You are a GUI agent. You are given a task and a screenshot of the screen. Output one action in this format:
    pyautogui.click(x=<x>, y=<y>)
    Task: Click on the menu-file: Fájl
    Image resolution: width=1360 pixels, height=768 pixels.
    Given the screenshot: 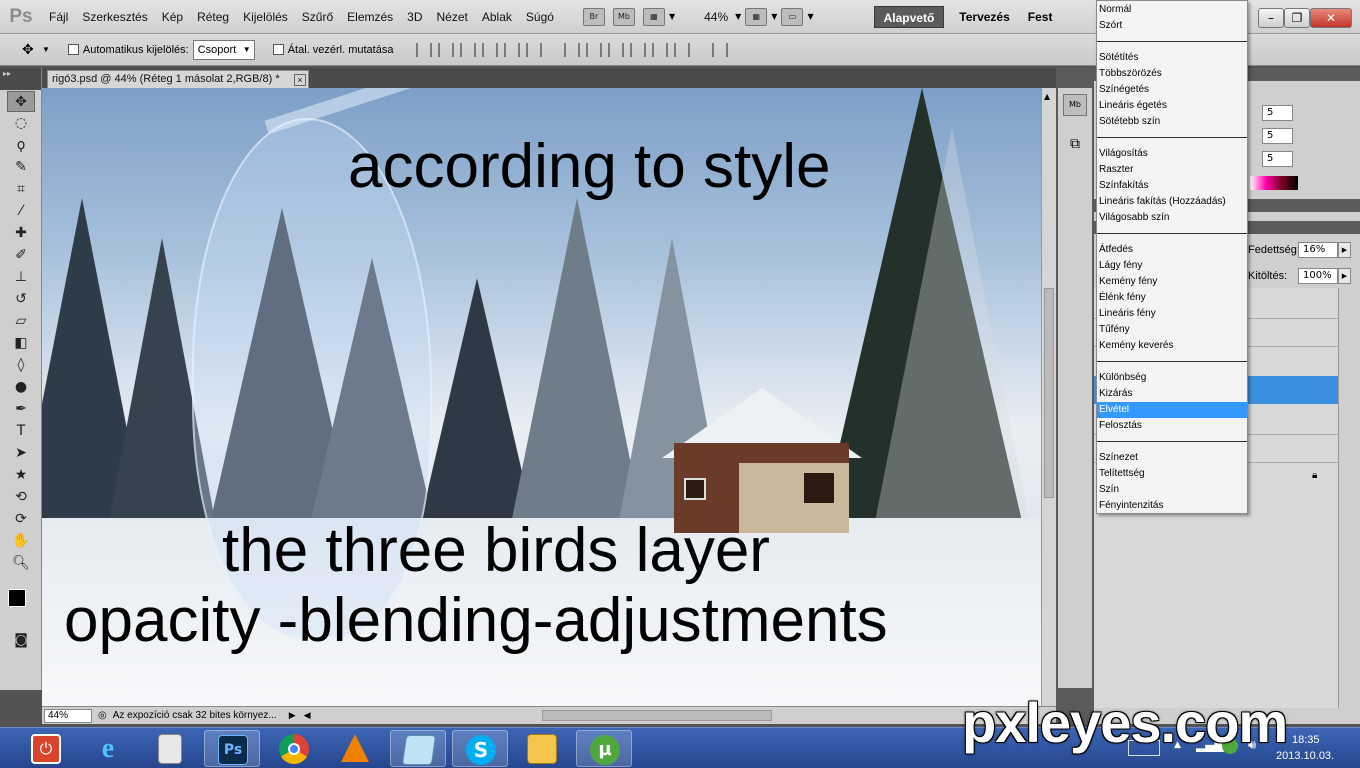 What is the action you would take?
    pyautogui.click(x=58, y=17)
    